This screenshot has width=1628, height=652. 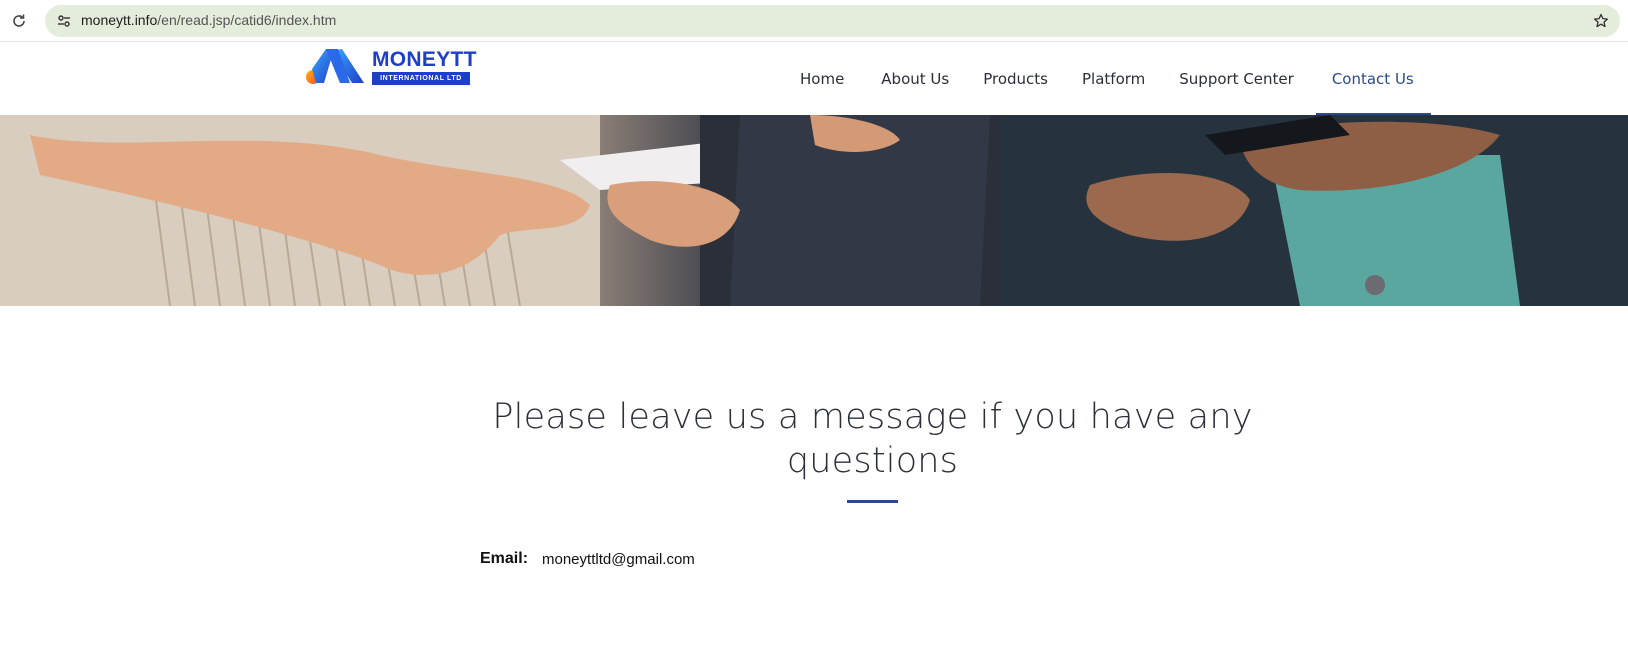 What do you see at coordinates (1236, 79) in the screenshot?
I see `nav-item-support-center: Support Center` at bounding box center [1236, 79].